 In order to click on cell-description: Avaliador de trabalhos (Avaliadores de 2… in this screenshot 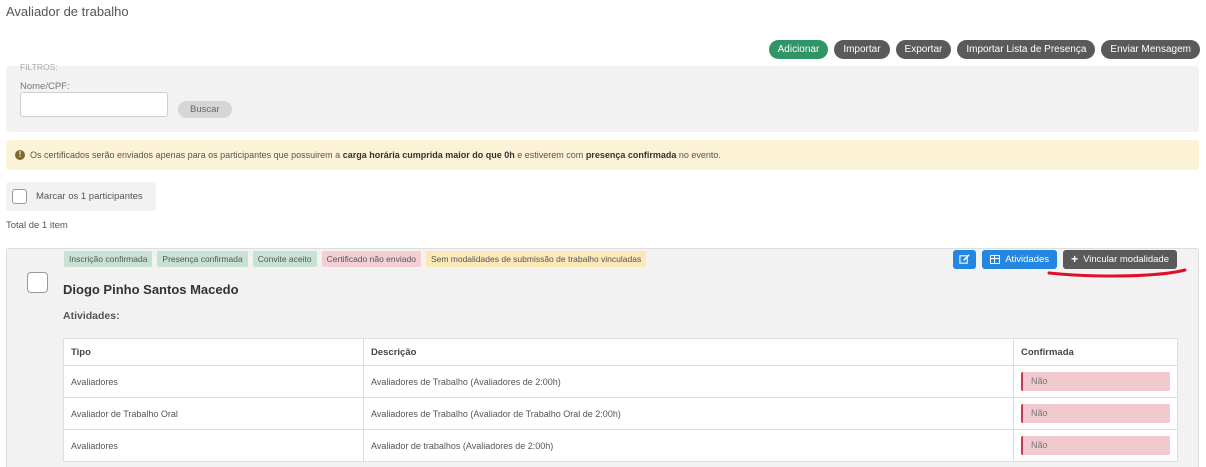, I will do `click(688, 445)`.